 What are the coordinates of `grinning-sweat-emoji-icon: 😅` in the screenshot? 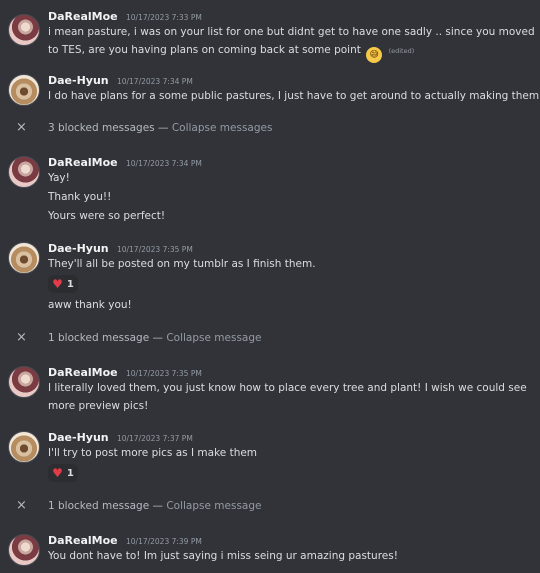 It's located at (374, 55).